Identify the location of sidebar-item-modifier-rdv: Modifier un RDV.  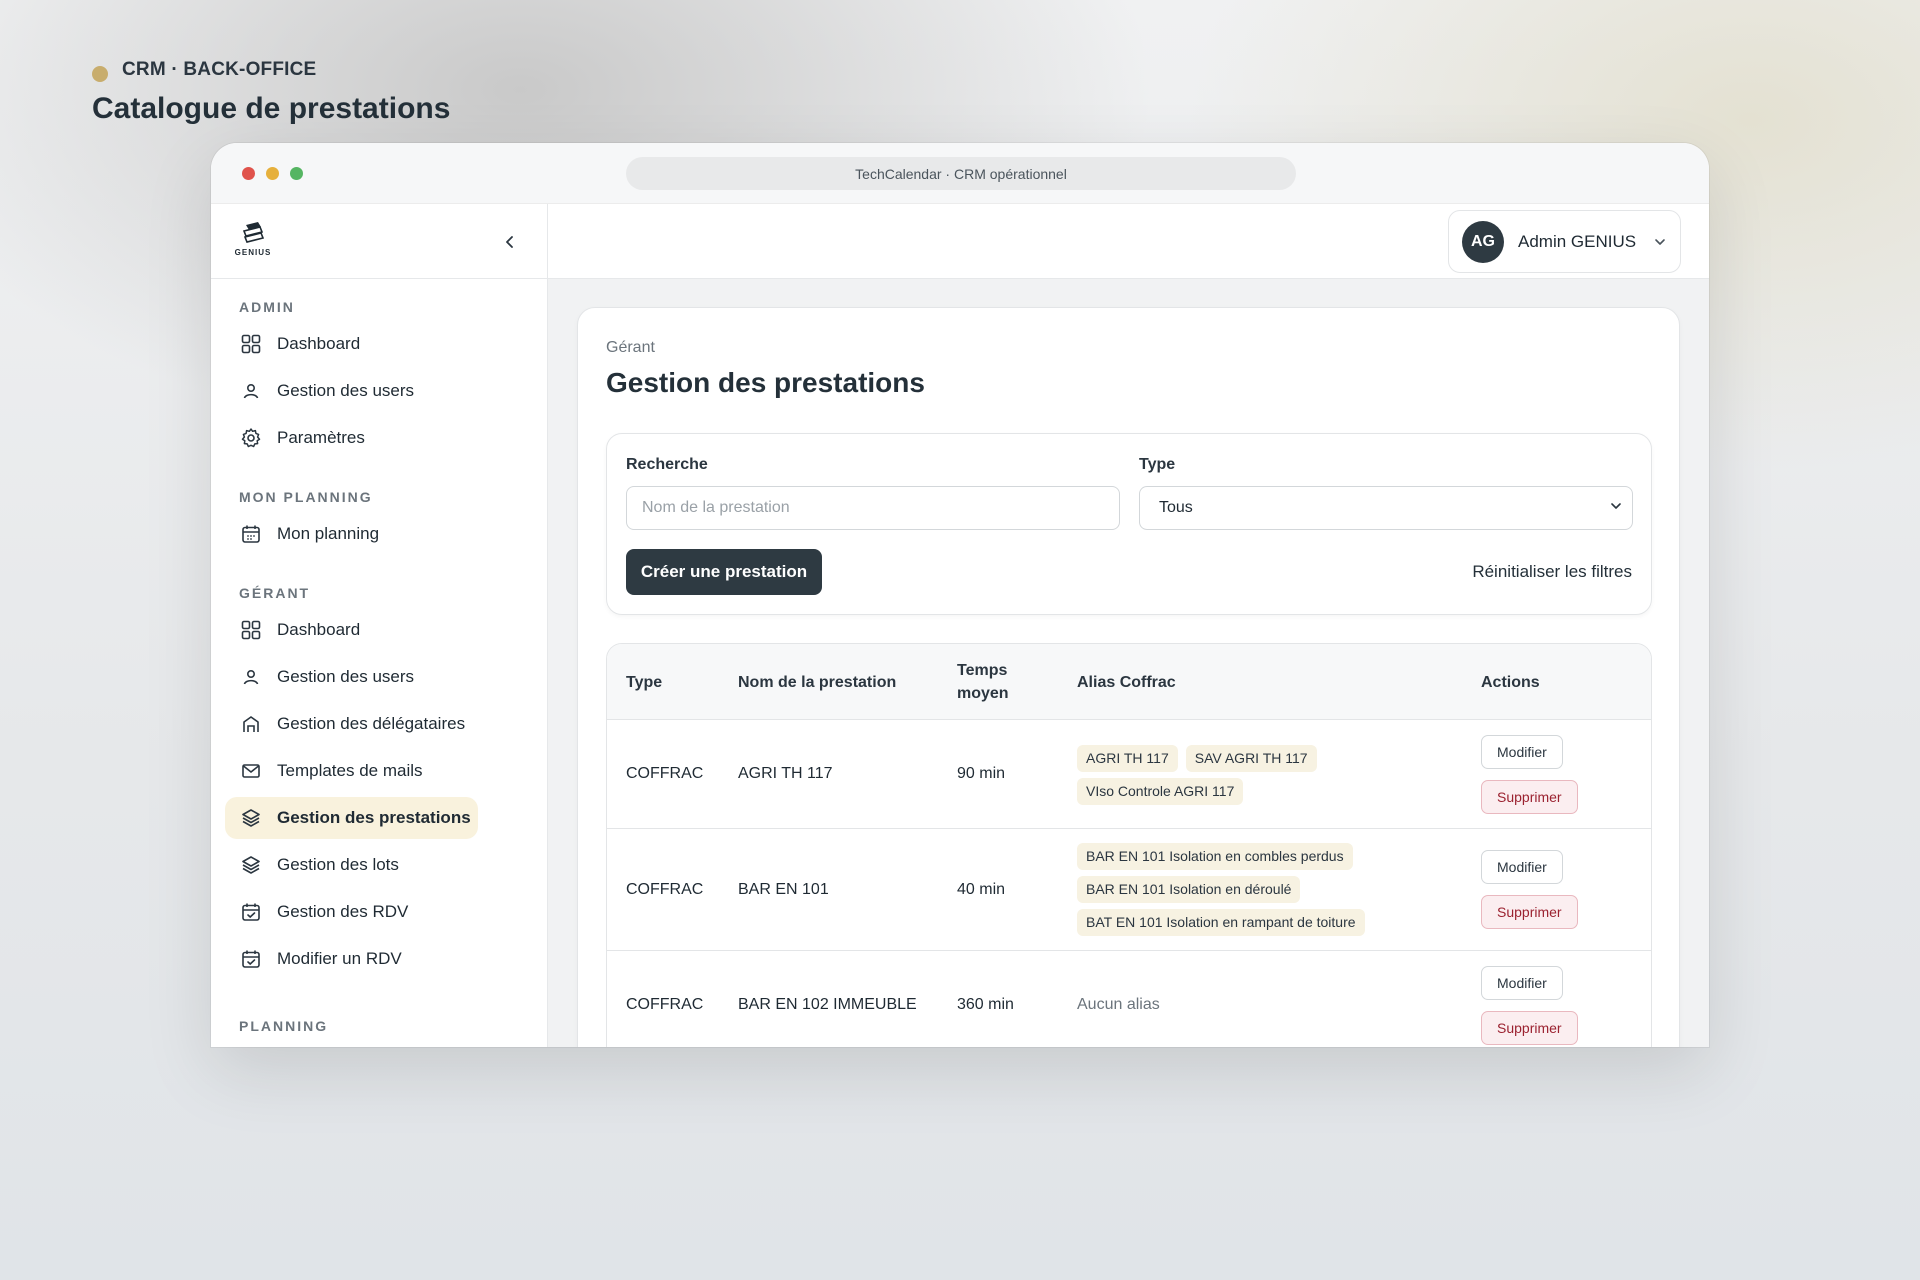
(379, 959).